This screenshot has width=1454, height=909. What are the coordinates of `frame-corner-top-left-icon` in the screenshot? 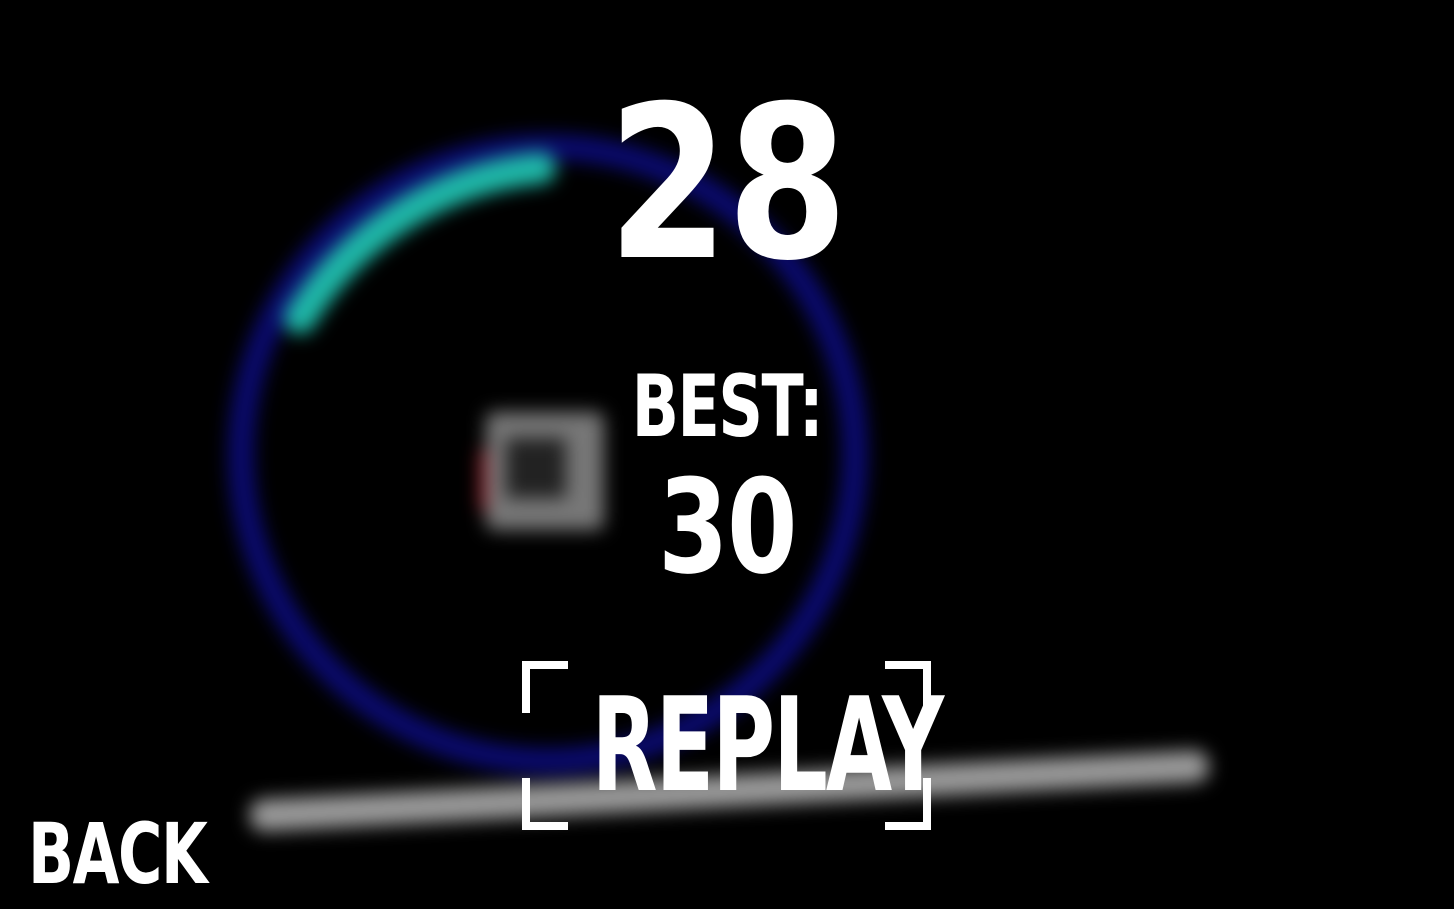 It's located at (545, 687).